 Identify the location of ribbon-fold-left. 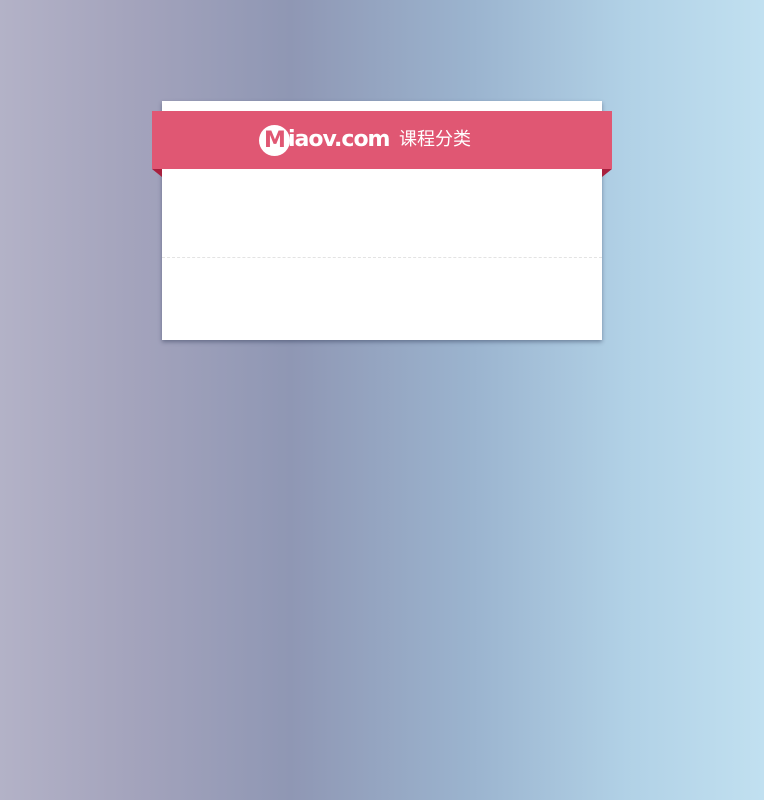
(157, 173).